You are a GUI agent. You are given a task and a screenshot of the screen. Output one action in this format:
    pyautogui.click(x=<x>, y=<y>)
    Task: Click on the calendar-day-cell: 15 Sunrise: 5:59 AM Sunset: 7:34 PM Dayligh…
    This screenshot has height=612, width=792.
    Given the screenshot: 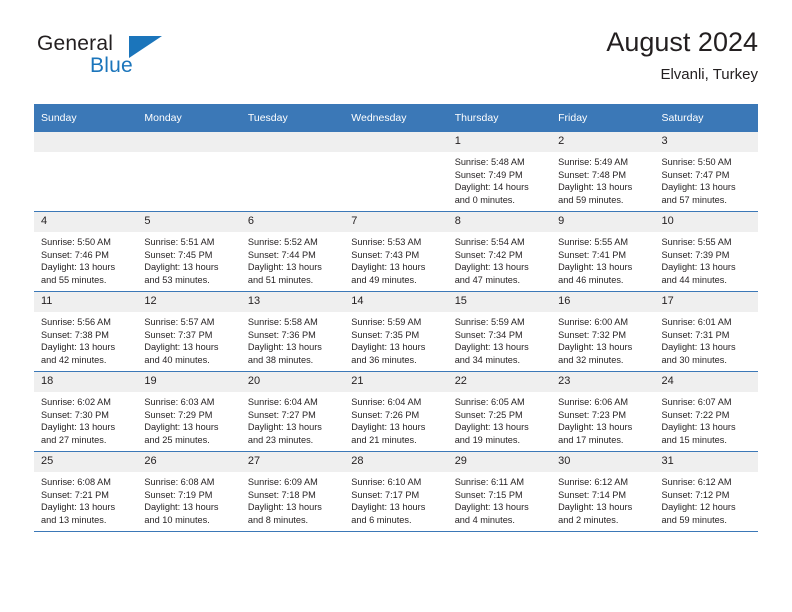 What is the action you would take?
    pyautogui.click(x=499, y=331)
    